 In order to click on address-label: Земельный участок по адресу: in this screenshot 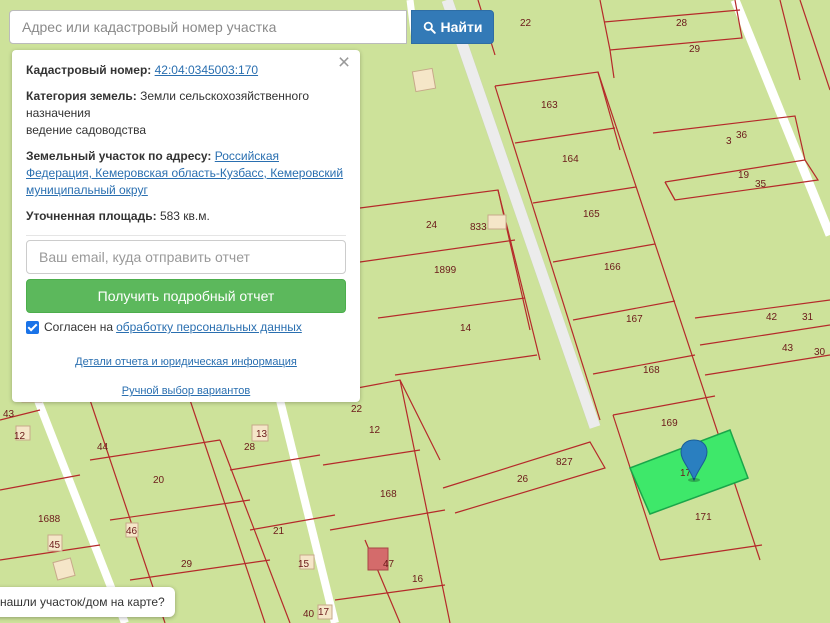, I will do `click(119, 156)`.